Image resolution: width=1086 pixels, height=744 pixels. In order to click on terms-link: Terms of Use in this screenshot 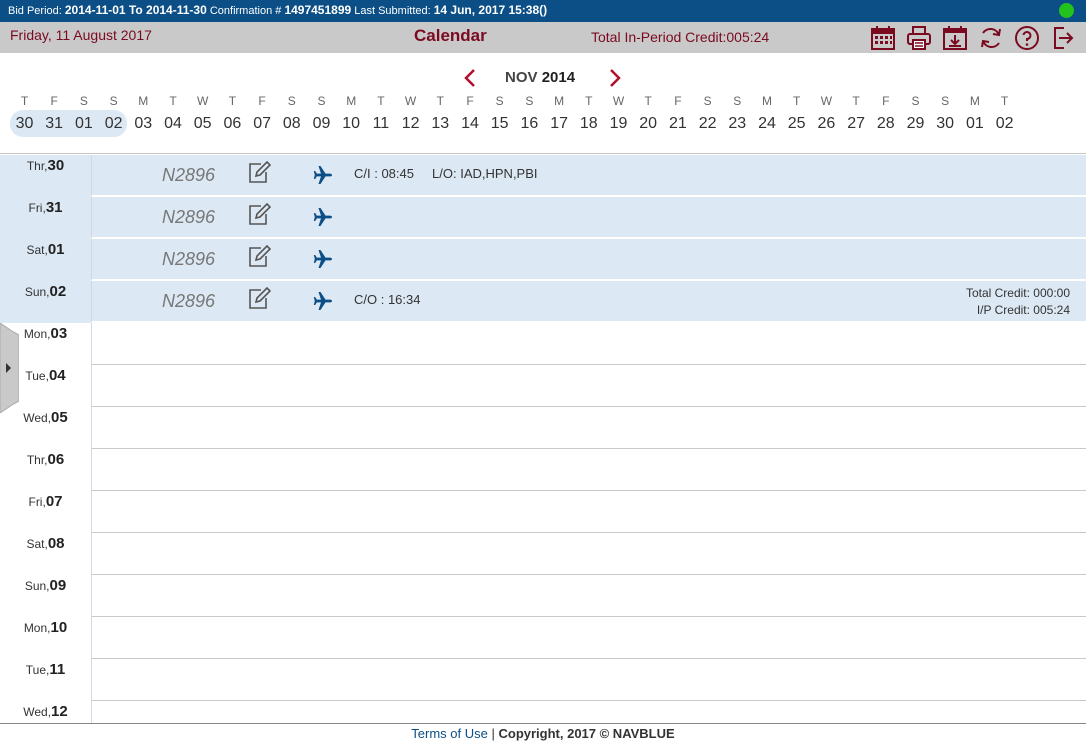, I will do `click(449, 733)`.